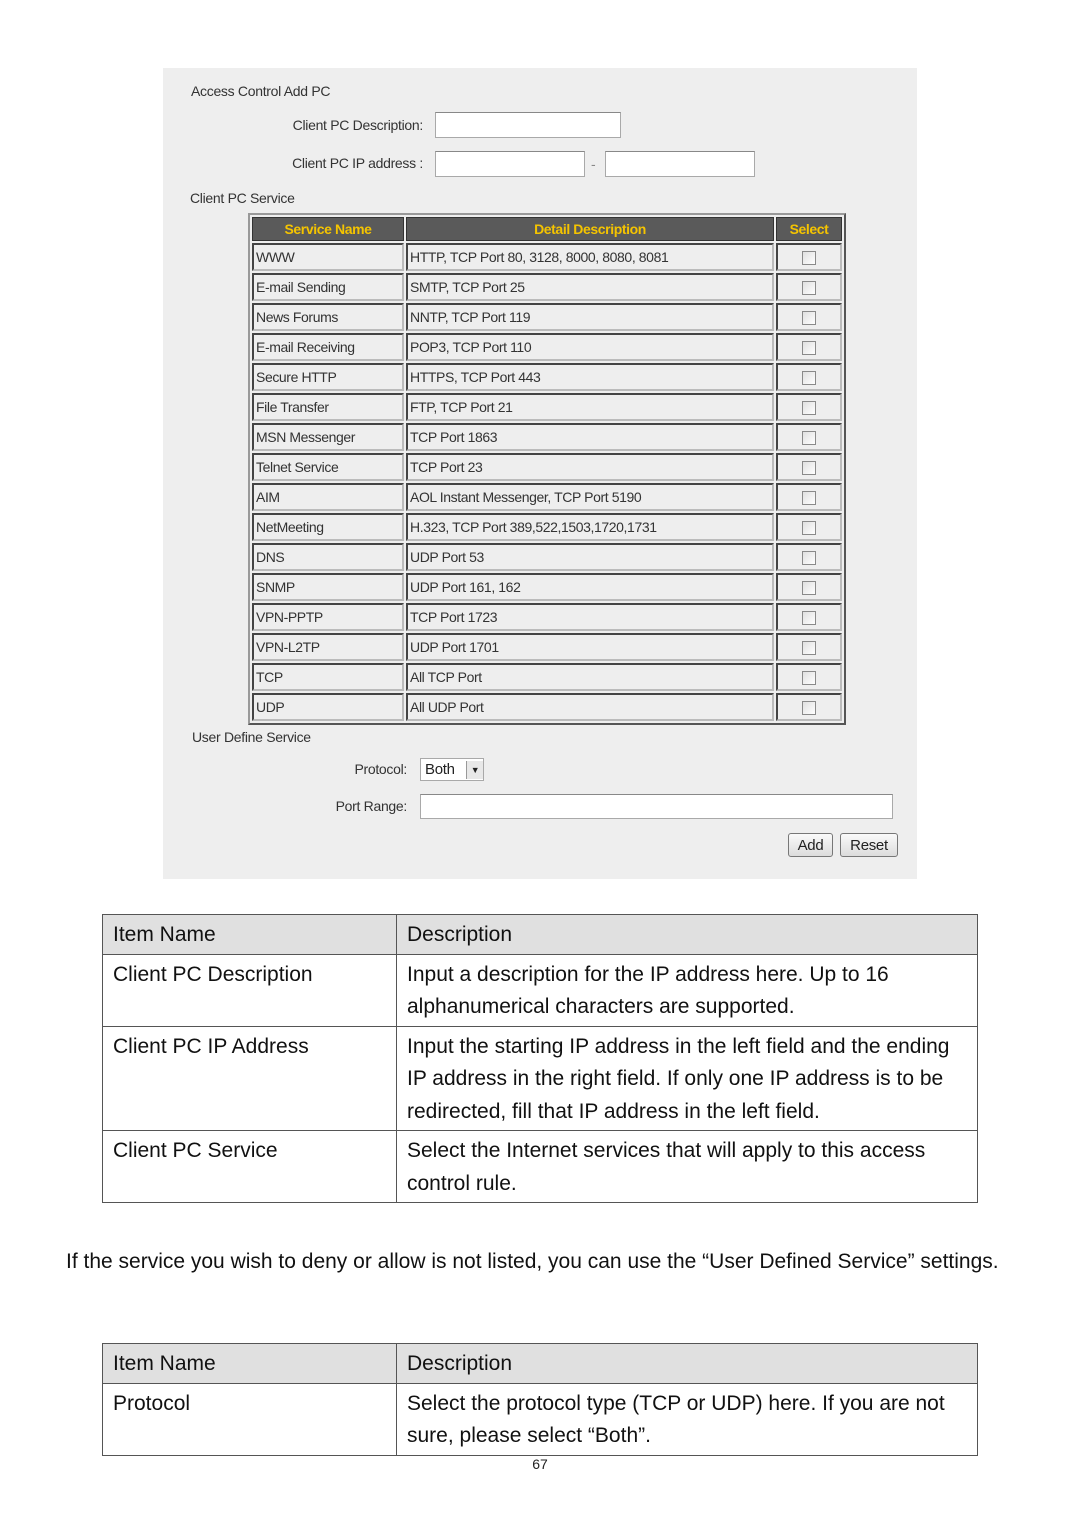  I want to click on service-name-cell: SNMP, so click(328, 587).